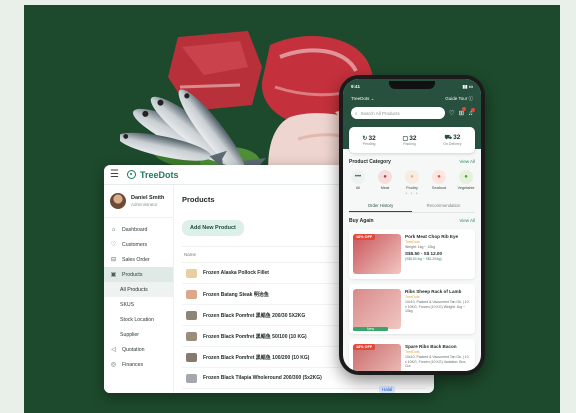  Describe the element at coordinates (432, 236) in the screenshot. I see `product-name: Pork Meat Chop Rib Eye` at that location.